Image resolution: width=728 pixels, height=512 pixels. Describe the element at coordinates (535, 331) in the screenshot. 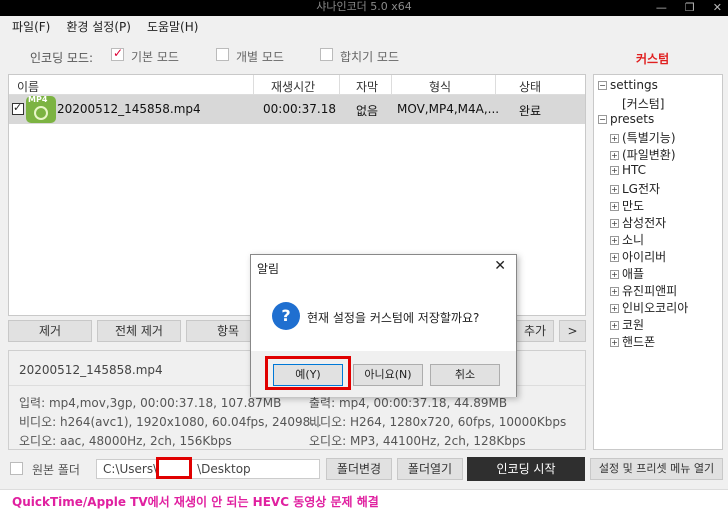

I see `add-button: 추가` at that location.